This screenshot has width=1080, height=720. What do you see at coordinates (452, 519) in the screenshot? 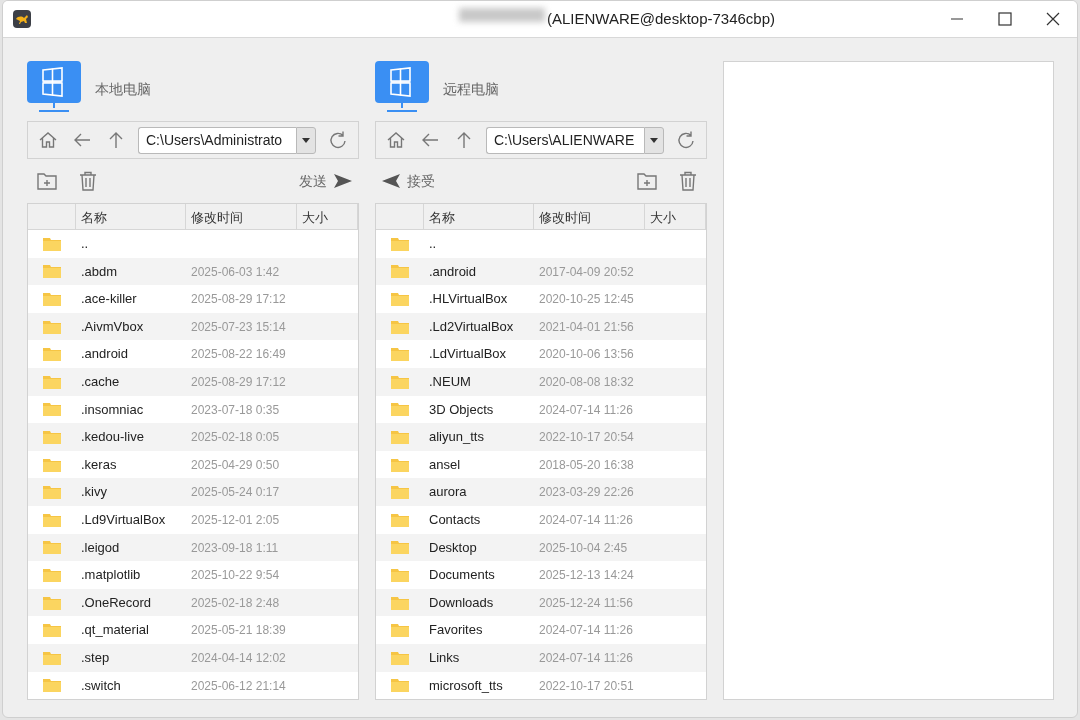
I see `file-name: Contacts` at bounding box center [452, 519].